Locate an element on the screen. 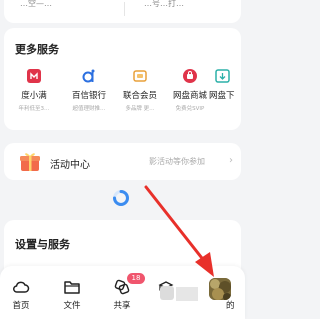 The height and width of the screenshot is (319, 320). activity-hint: 影活动等你参加 is located at coordinates (177, 161).